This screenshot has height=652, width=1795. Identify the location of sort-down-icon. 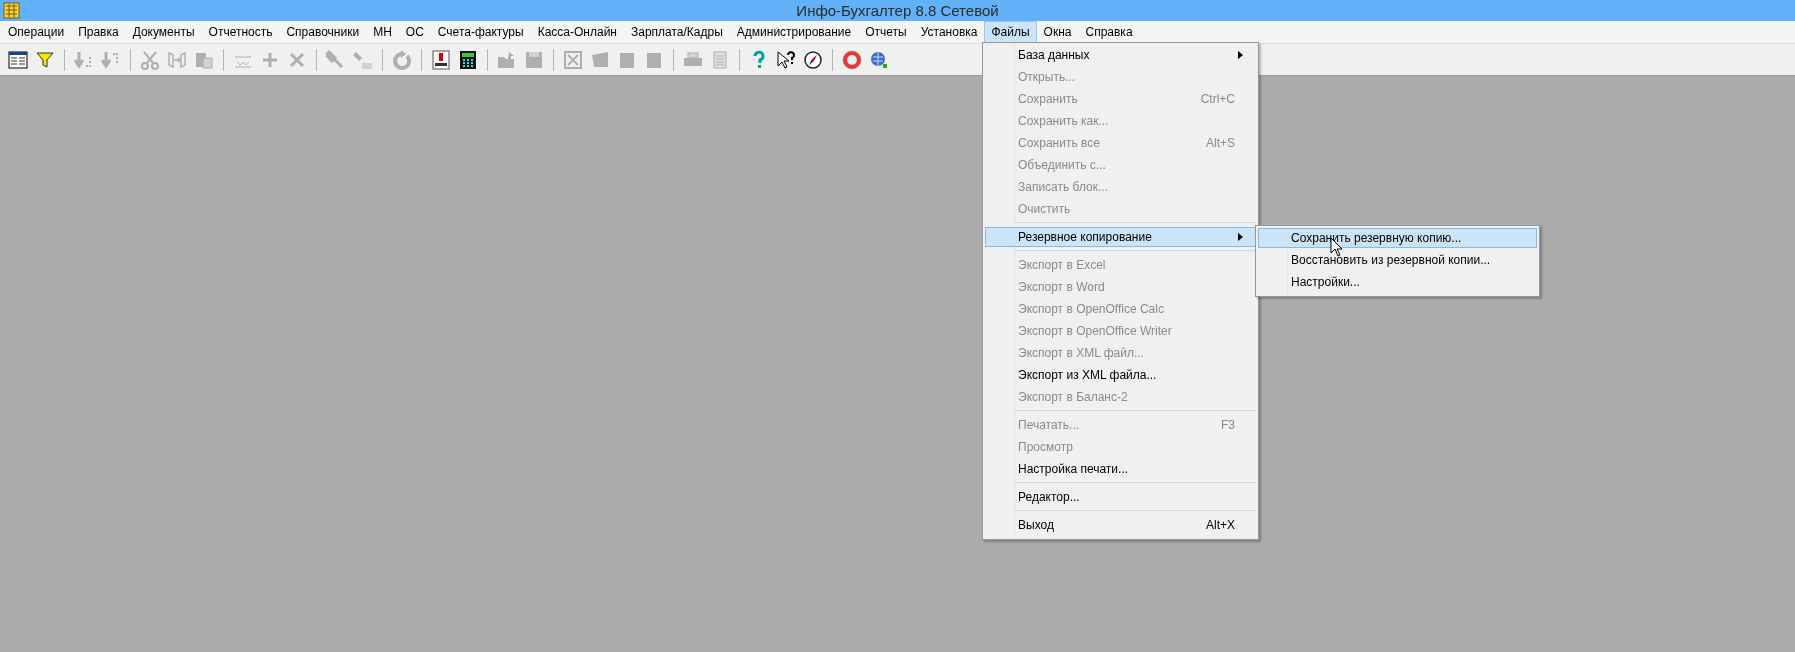
(84, 59).